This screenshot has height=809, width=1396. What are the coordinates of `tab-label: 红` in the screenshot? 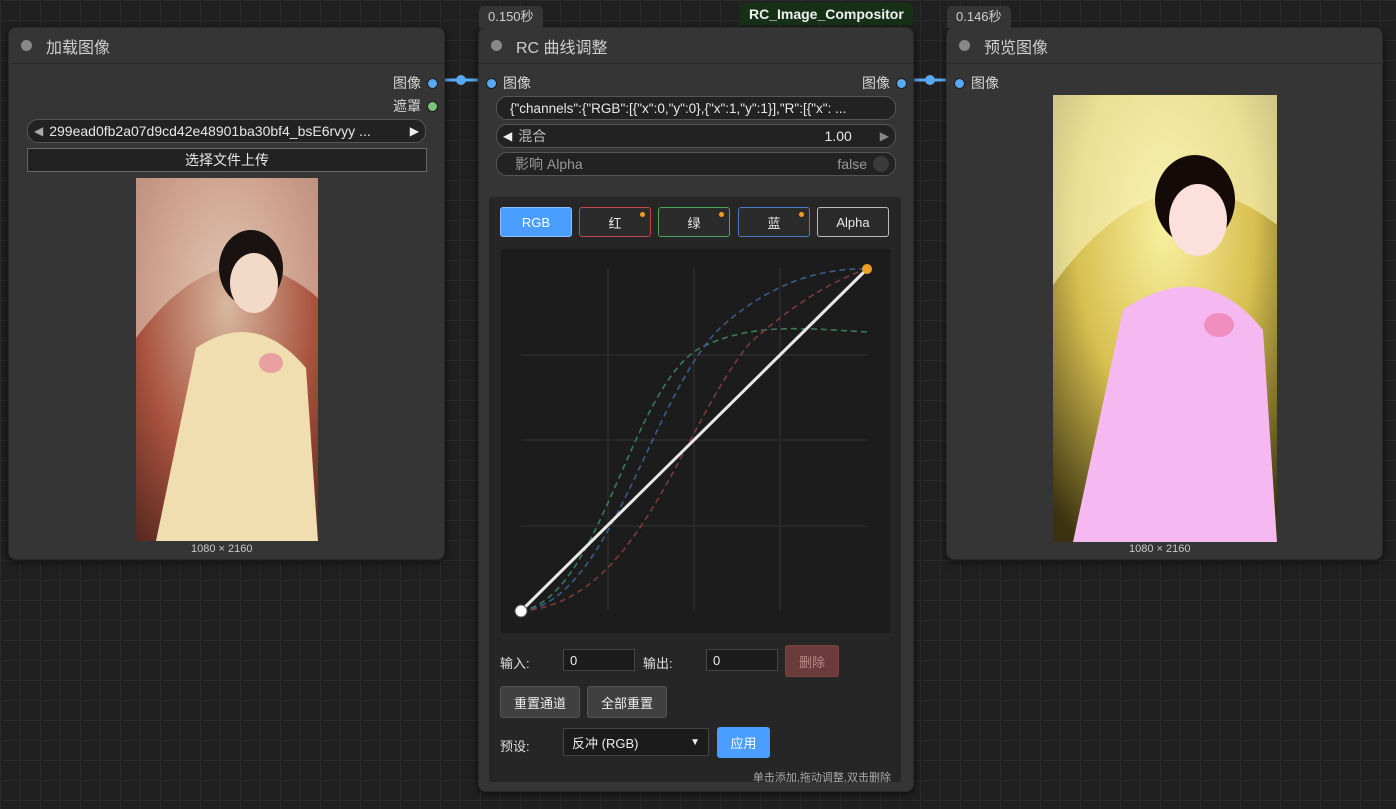 It's located at (615, 223).